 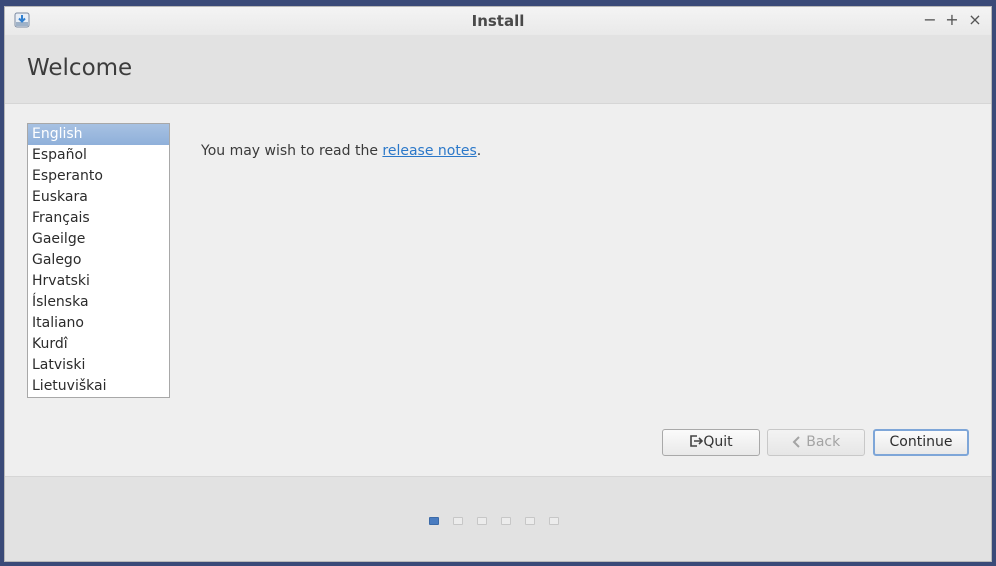 What do you see at coordinates (498, 69) in the screenshot?
I see `page-header: Welcome` at bounding box center [498, 69].